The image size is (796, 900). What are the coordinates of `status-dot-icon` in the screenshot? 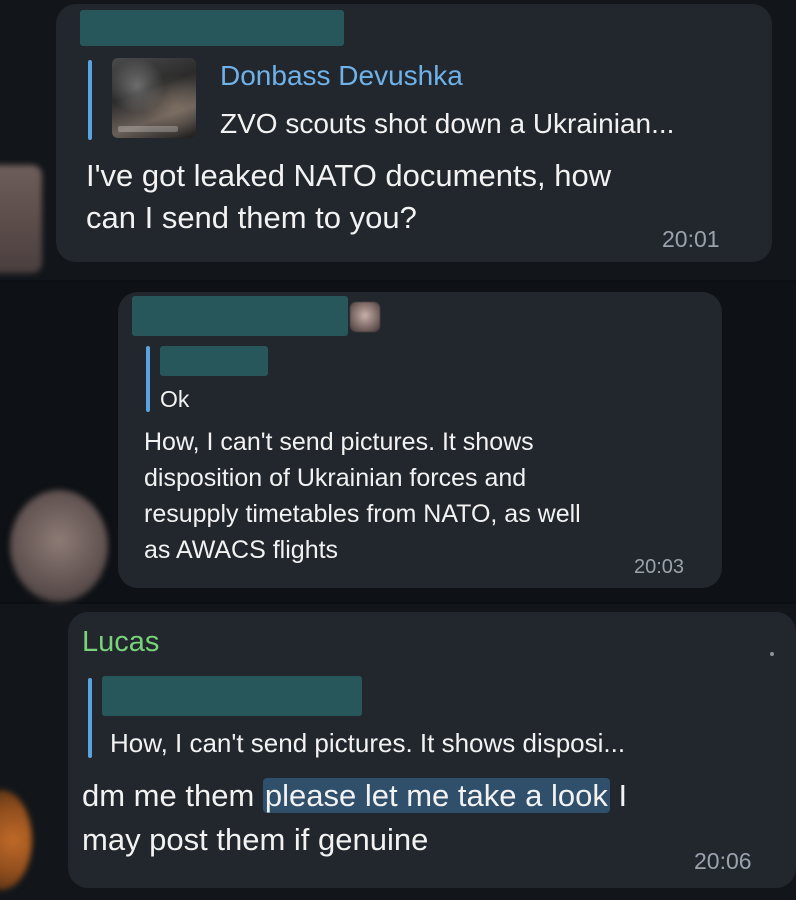 It's located at (772, 654).